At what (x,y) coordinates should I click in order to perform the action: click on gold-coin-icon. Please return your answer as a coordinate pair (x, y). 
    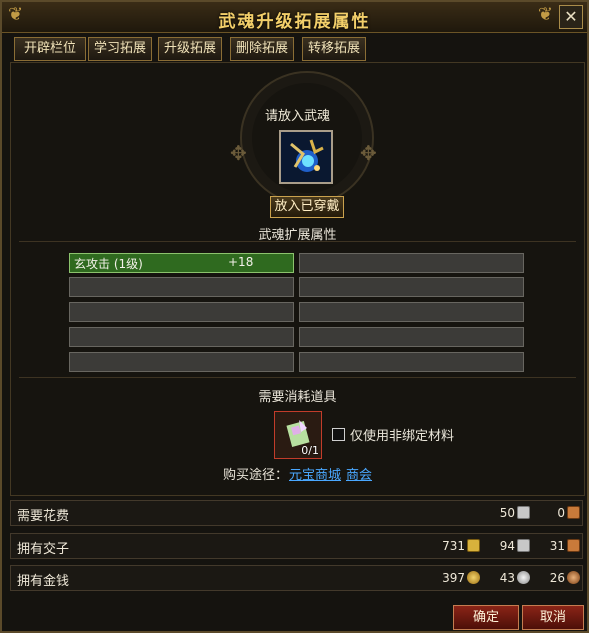
    Looking at the image, I should click on (473, 577).